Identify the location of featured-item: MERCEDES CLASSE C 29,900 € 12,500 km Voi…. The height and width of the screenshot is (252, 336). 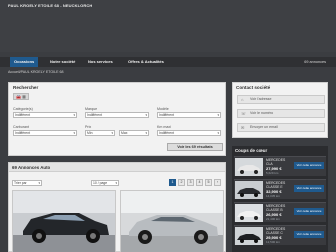
(280, 235).